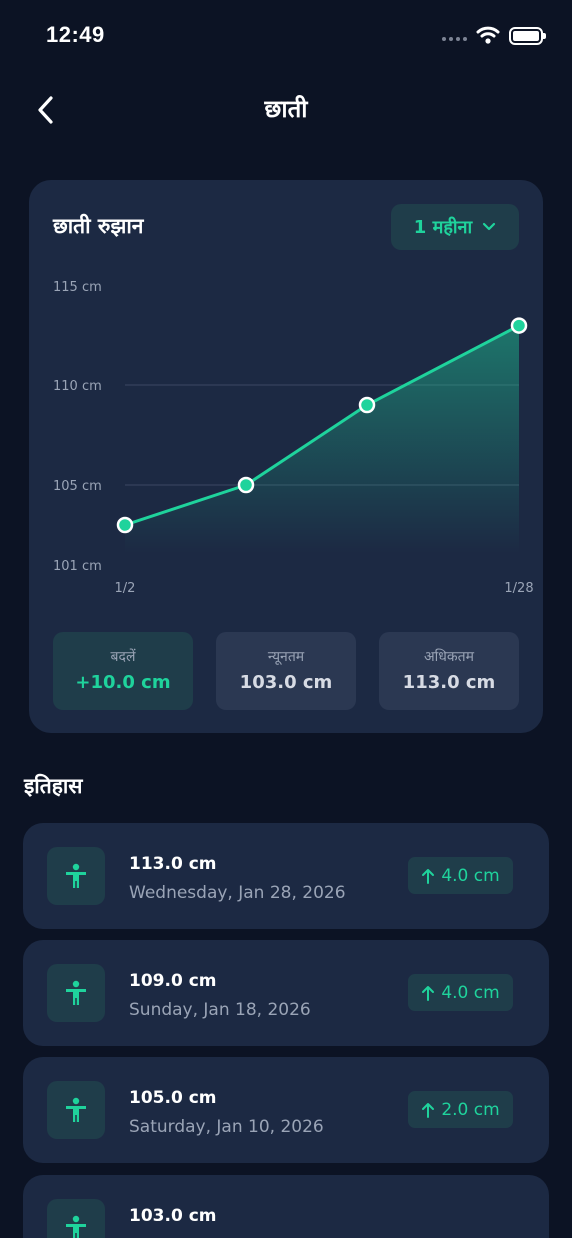  I want to click on history-date: Saturday, Jan 10, 2026, so click(226, 1127).